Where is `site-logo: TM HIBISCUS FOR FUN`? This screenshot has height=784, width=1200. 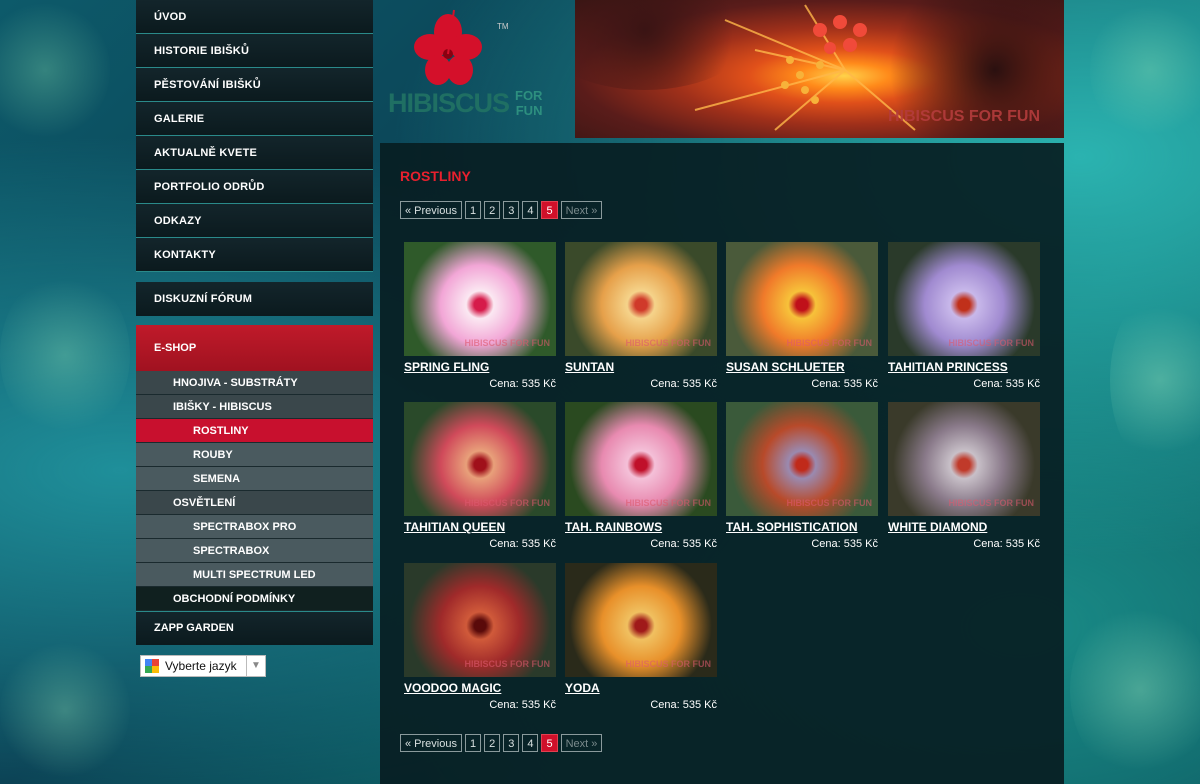
site-logo: TM HIBISCUS FOR FUN is located at coordinates (475, 69).